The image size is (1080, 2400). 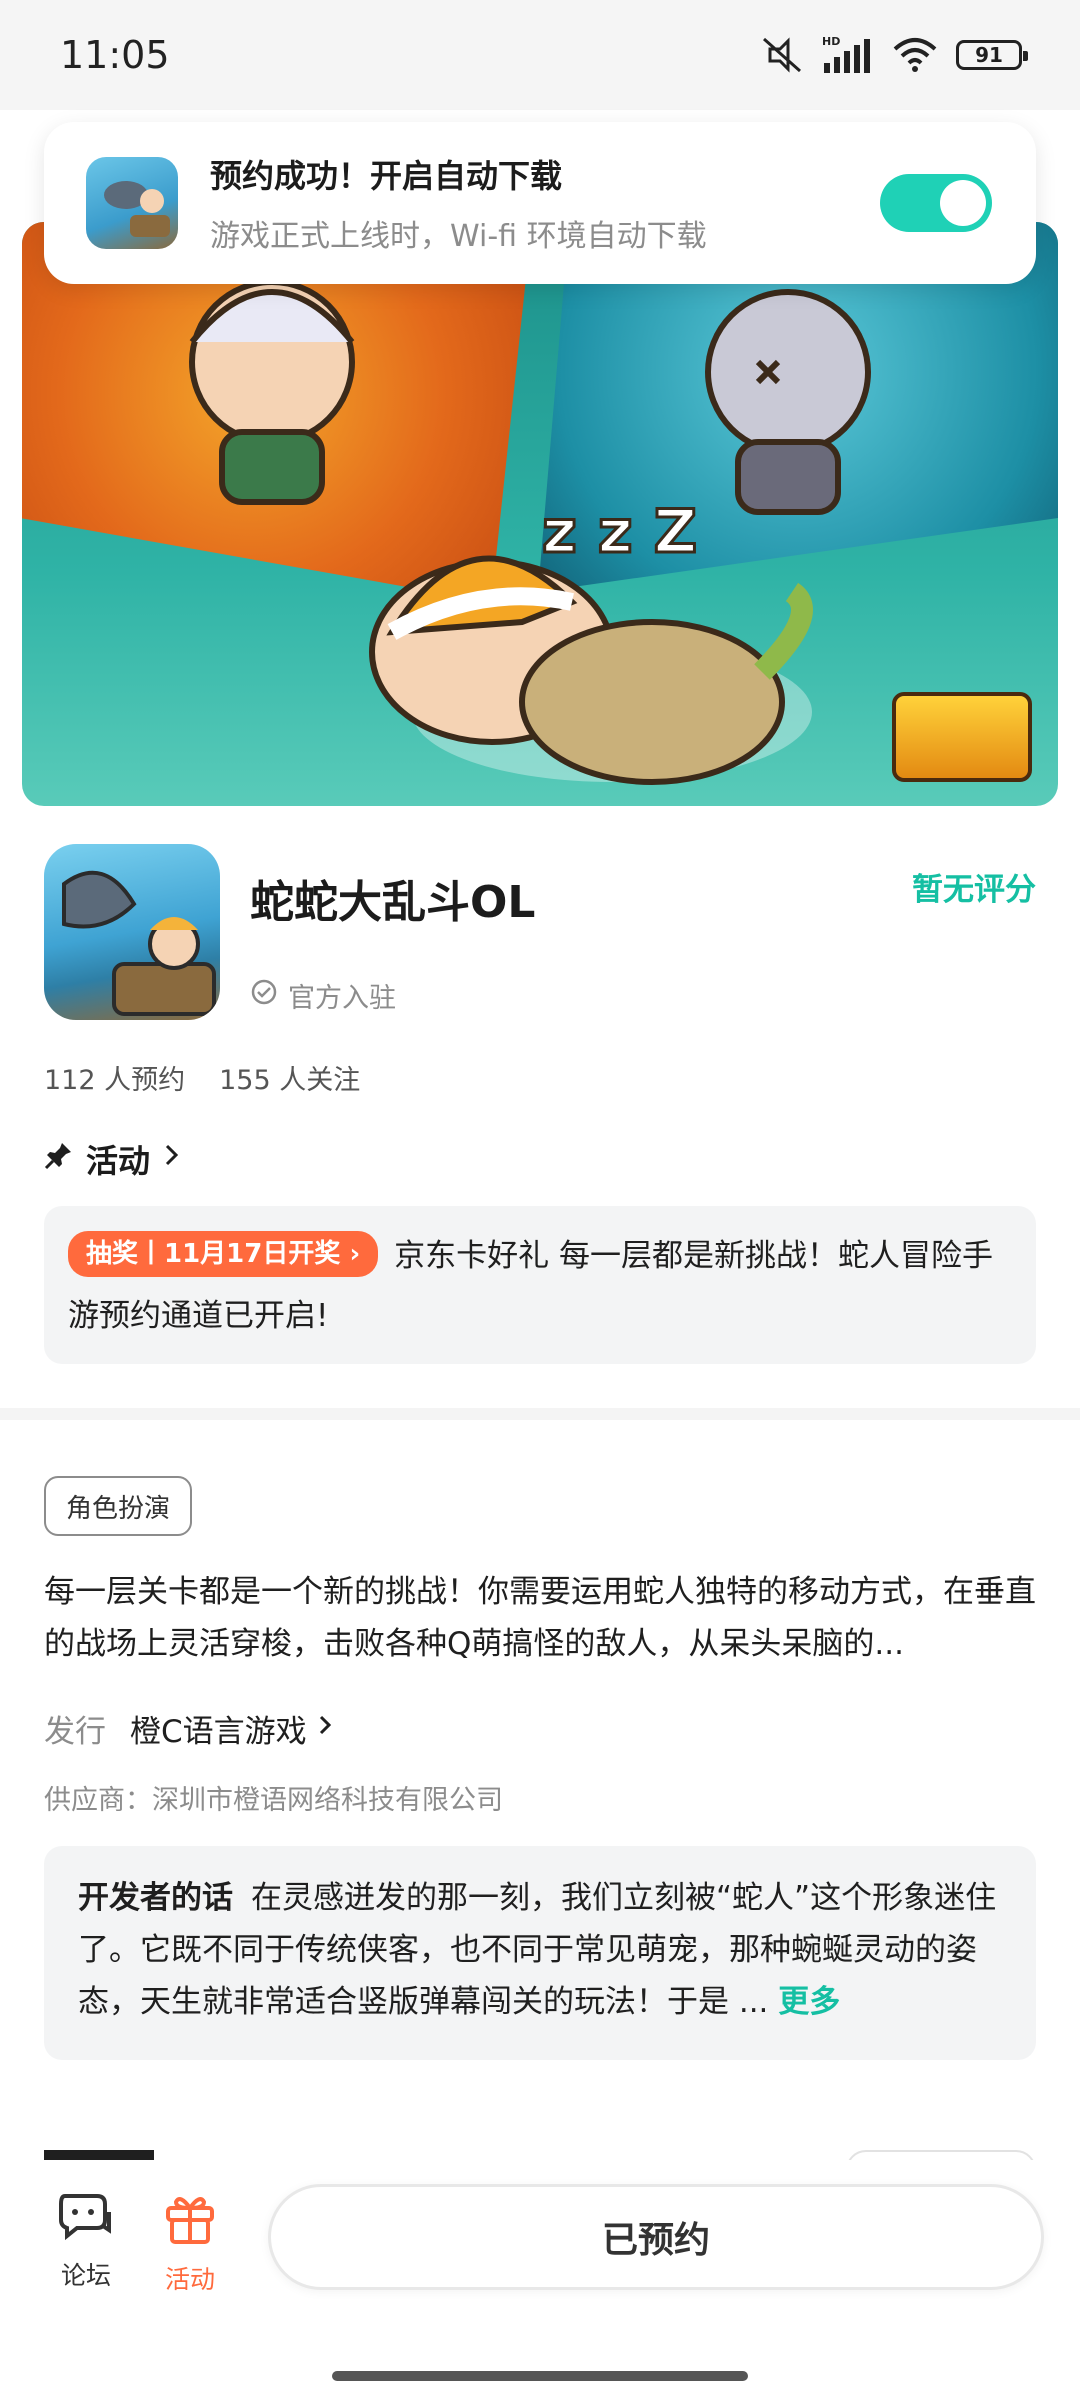 I want to click on toast-subtitle: 游戏正式上线时，Wi-fi 环境自动下载, so click(x=458, y=236).